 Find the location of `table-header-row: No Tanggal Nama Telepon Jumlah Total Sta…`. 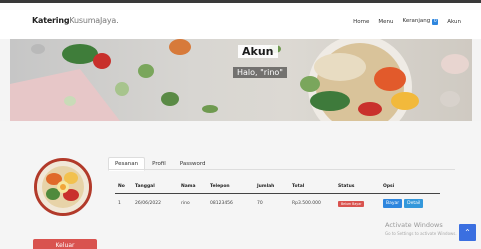

table-header-row: No Tanggal Nama Telepon Jumlah Total Sta… is located at coordinates (277, 188).